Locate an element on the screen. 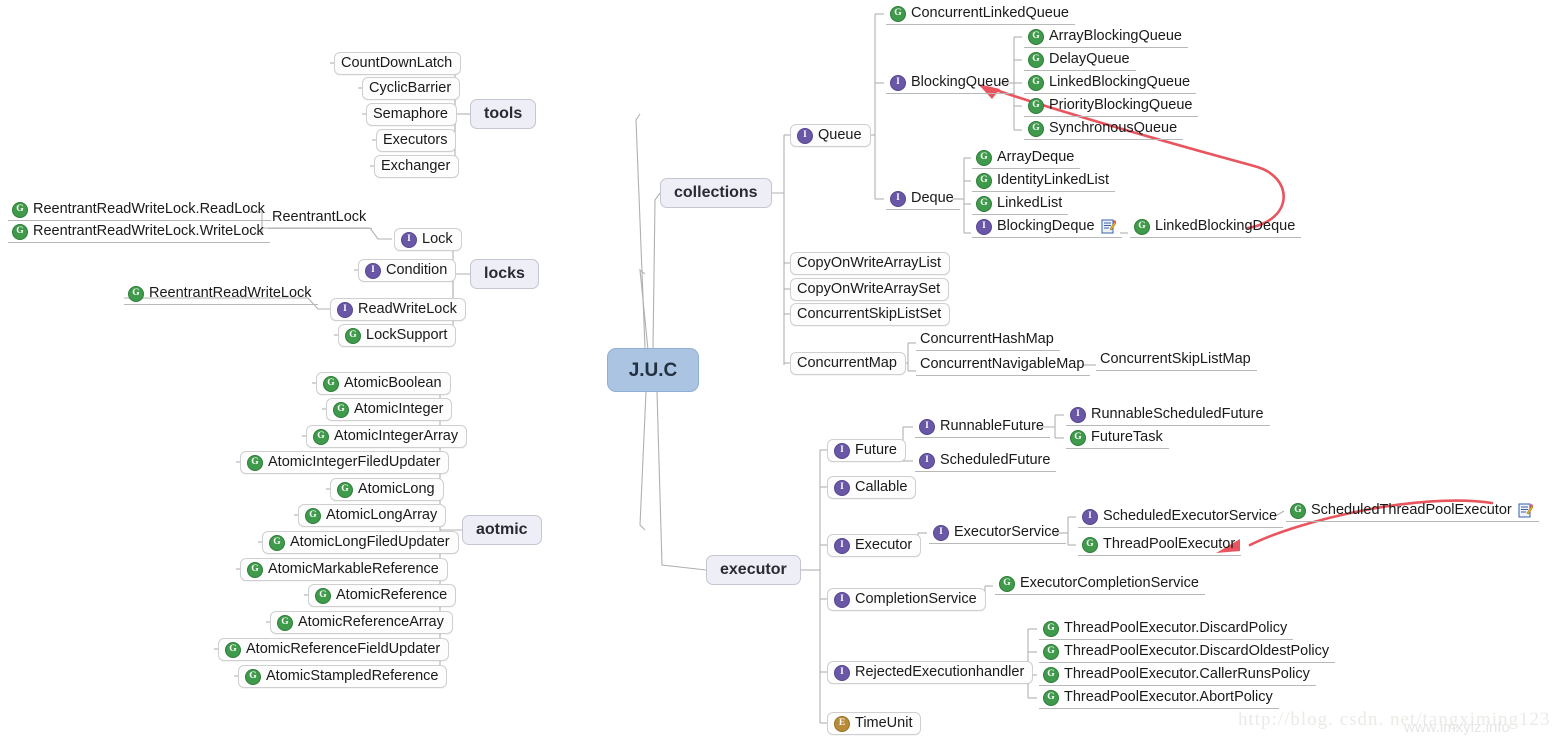  node-label: ScheduledExecutorService is located at coordinates (1190, 516).